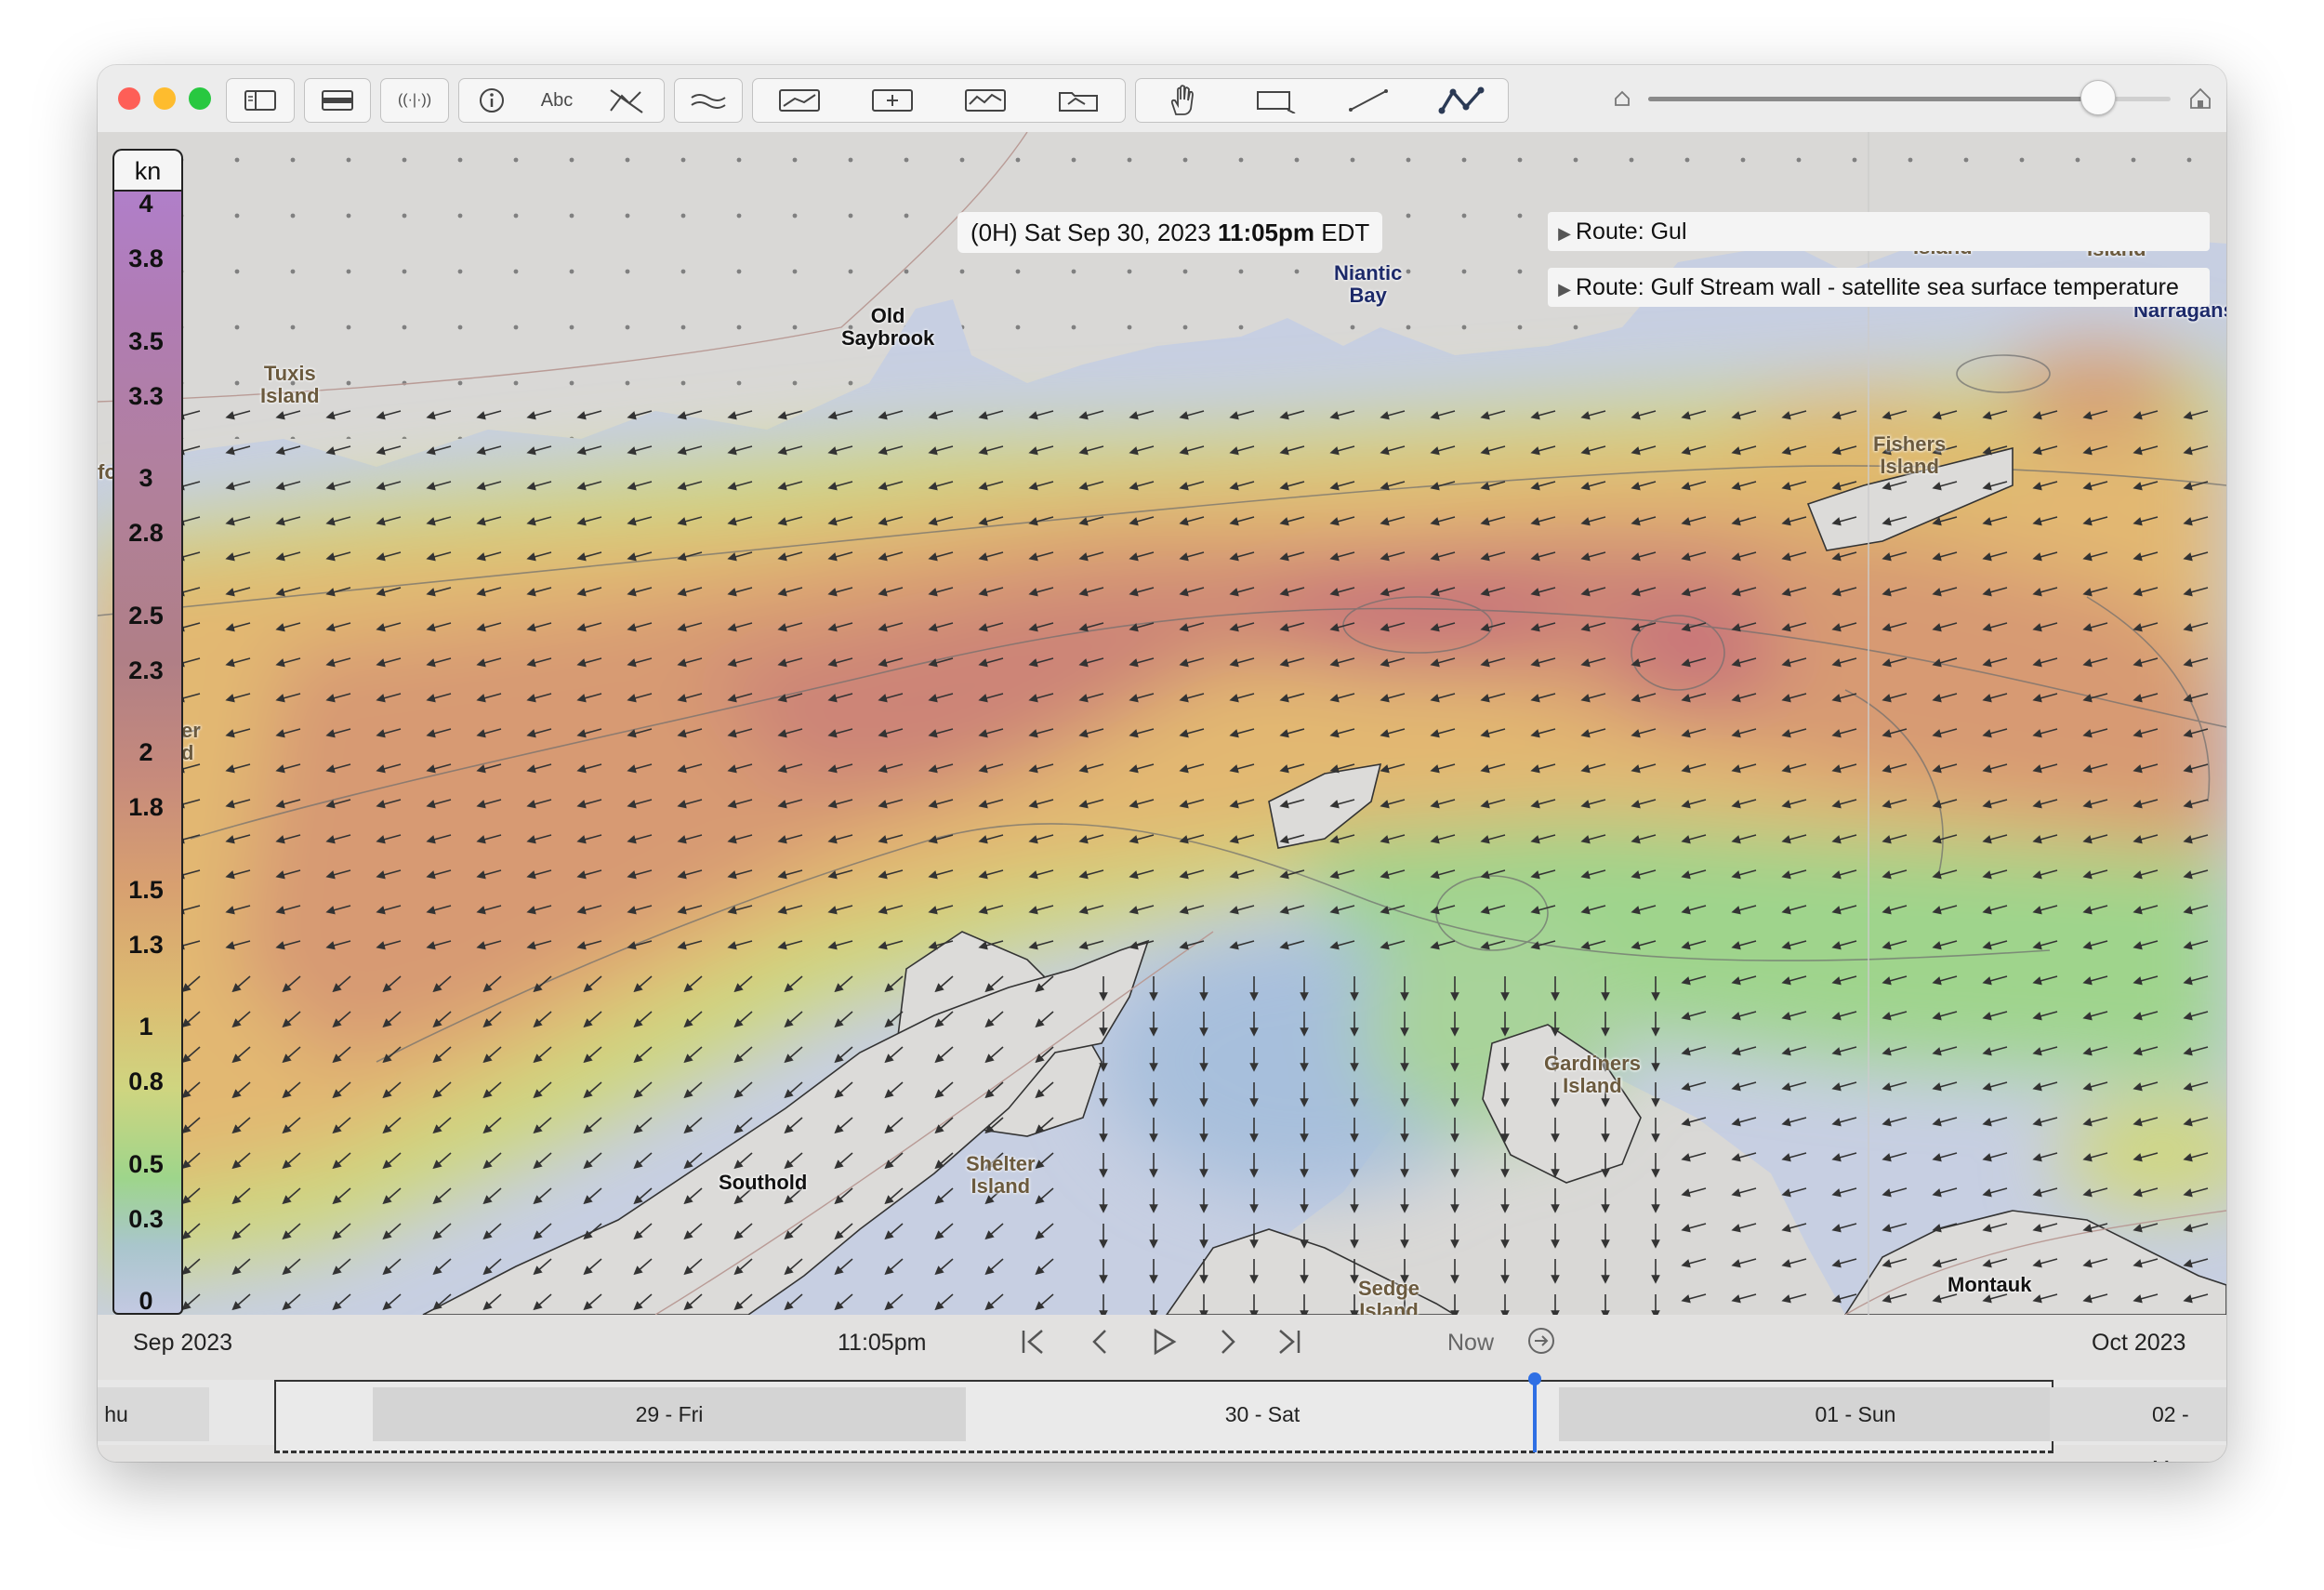  What do you see at coordinates (1001, 1175) in the screenshot?
I see `place-shelter-island: Shelter Island` at bounding box center [1001, 1175].